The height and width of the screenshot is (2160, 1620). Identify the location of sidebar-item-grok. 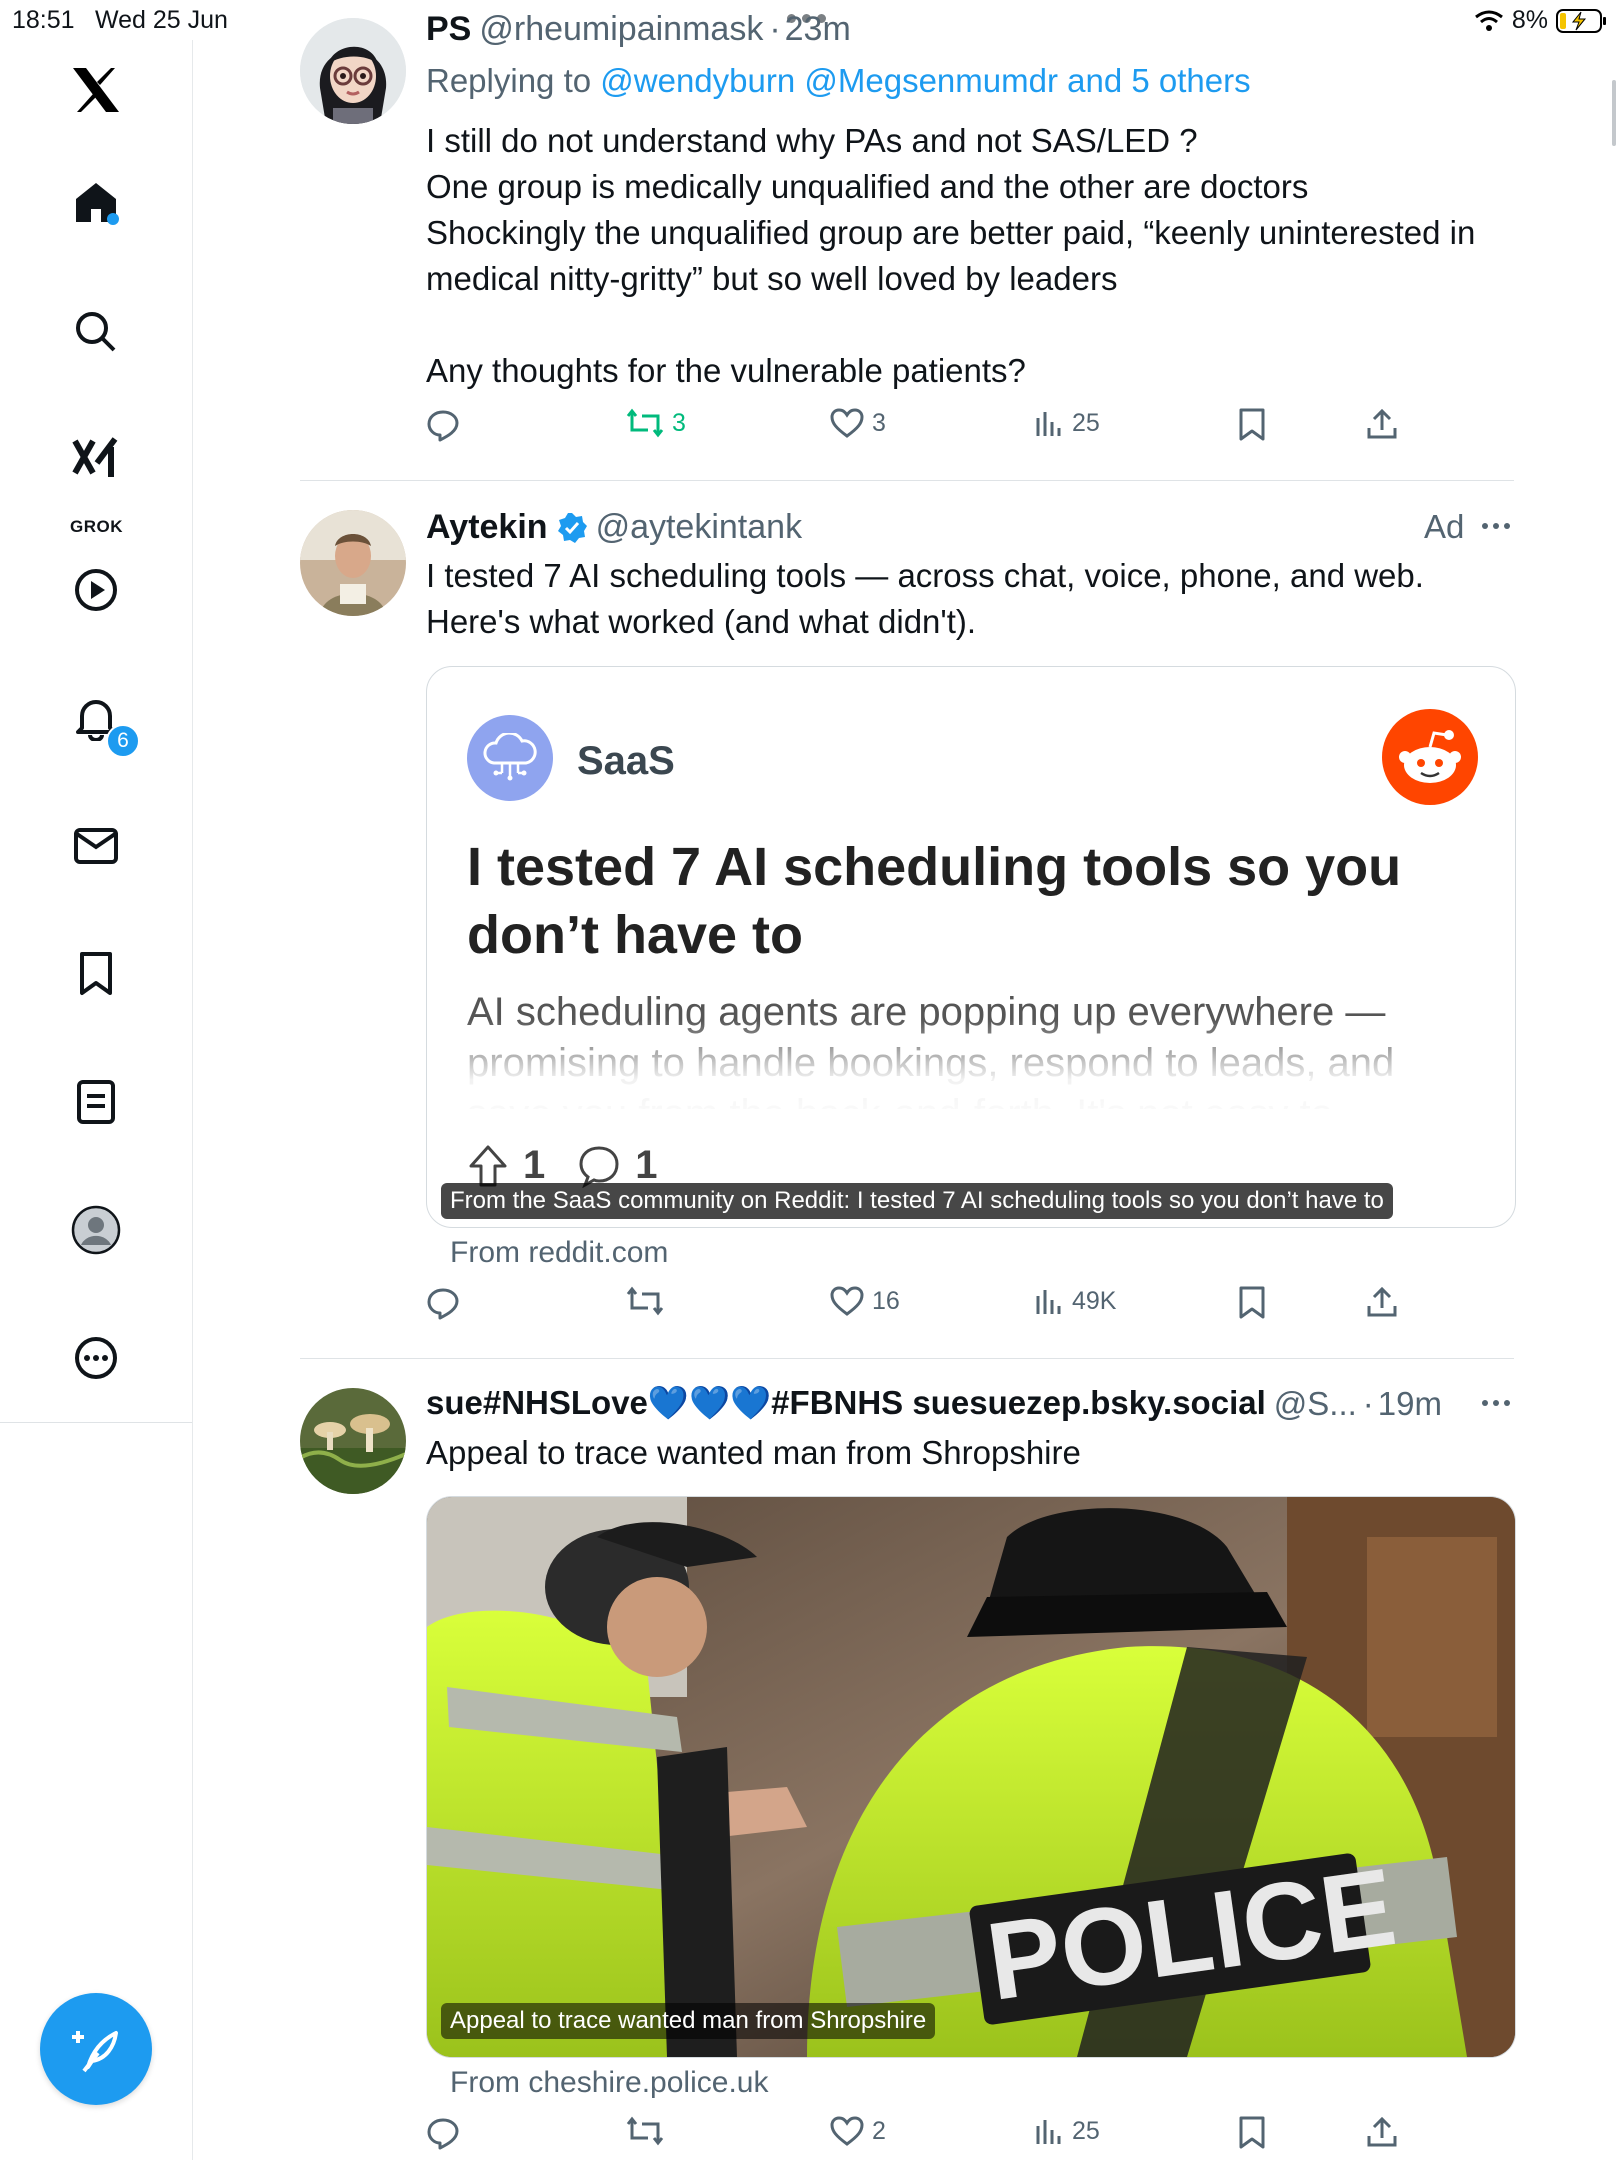
(96, 456).